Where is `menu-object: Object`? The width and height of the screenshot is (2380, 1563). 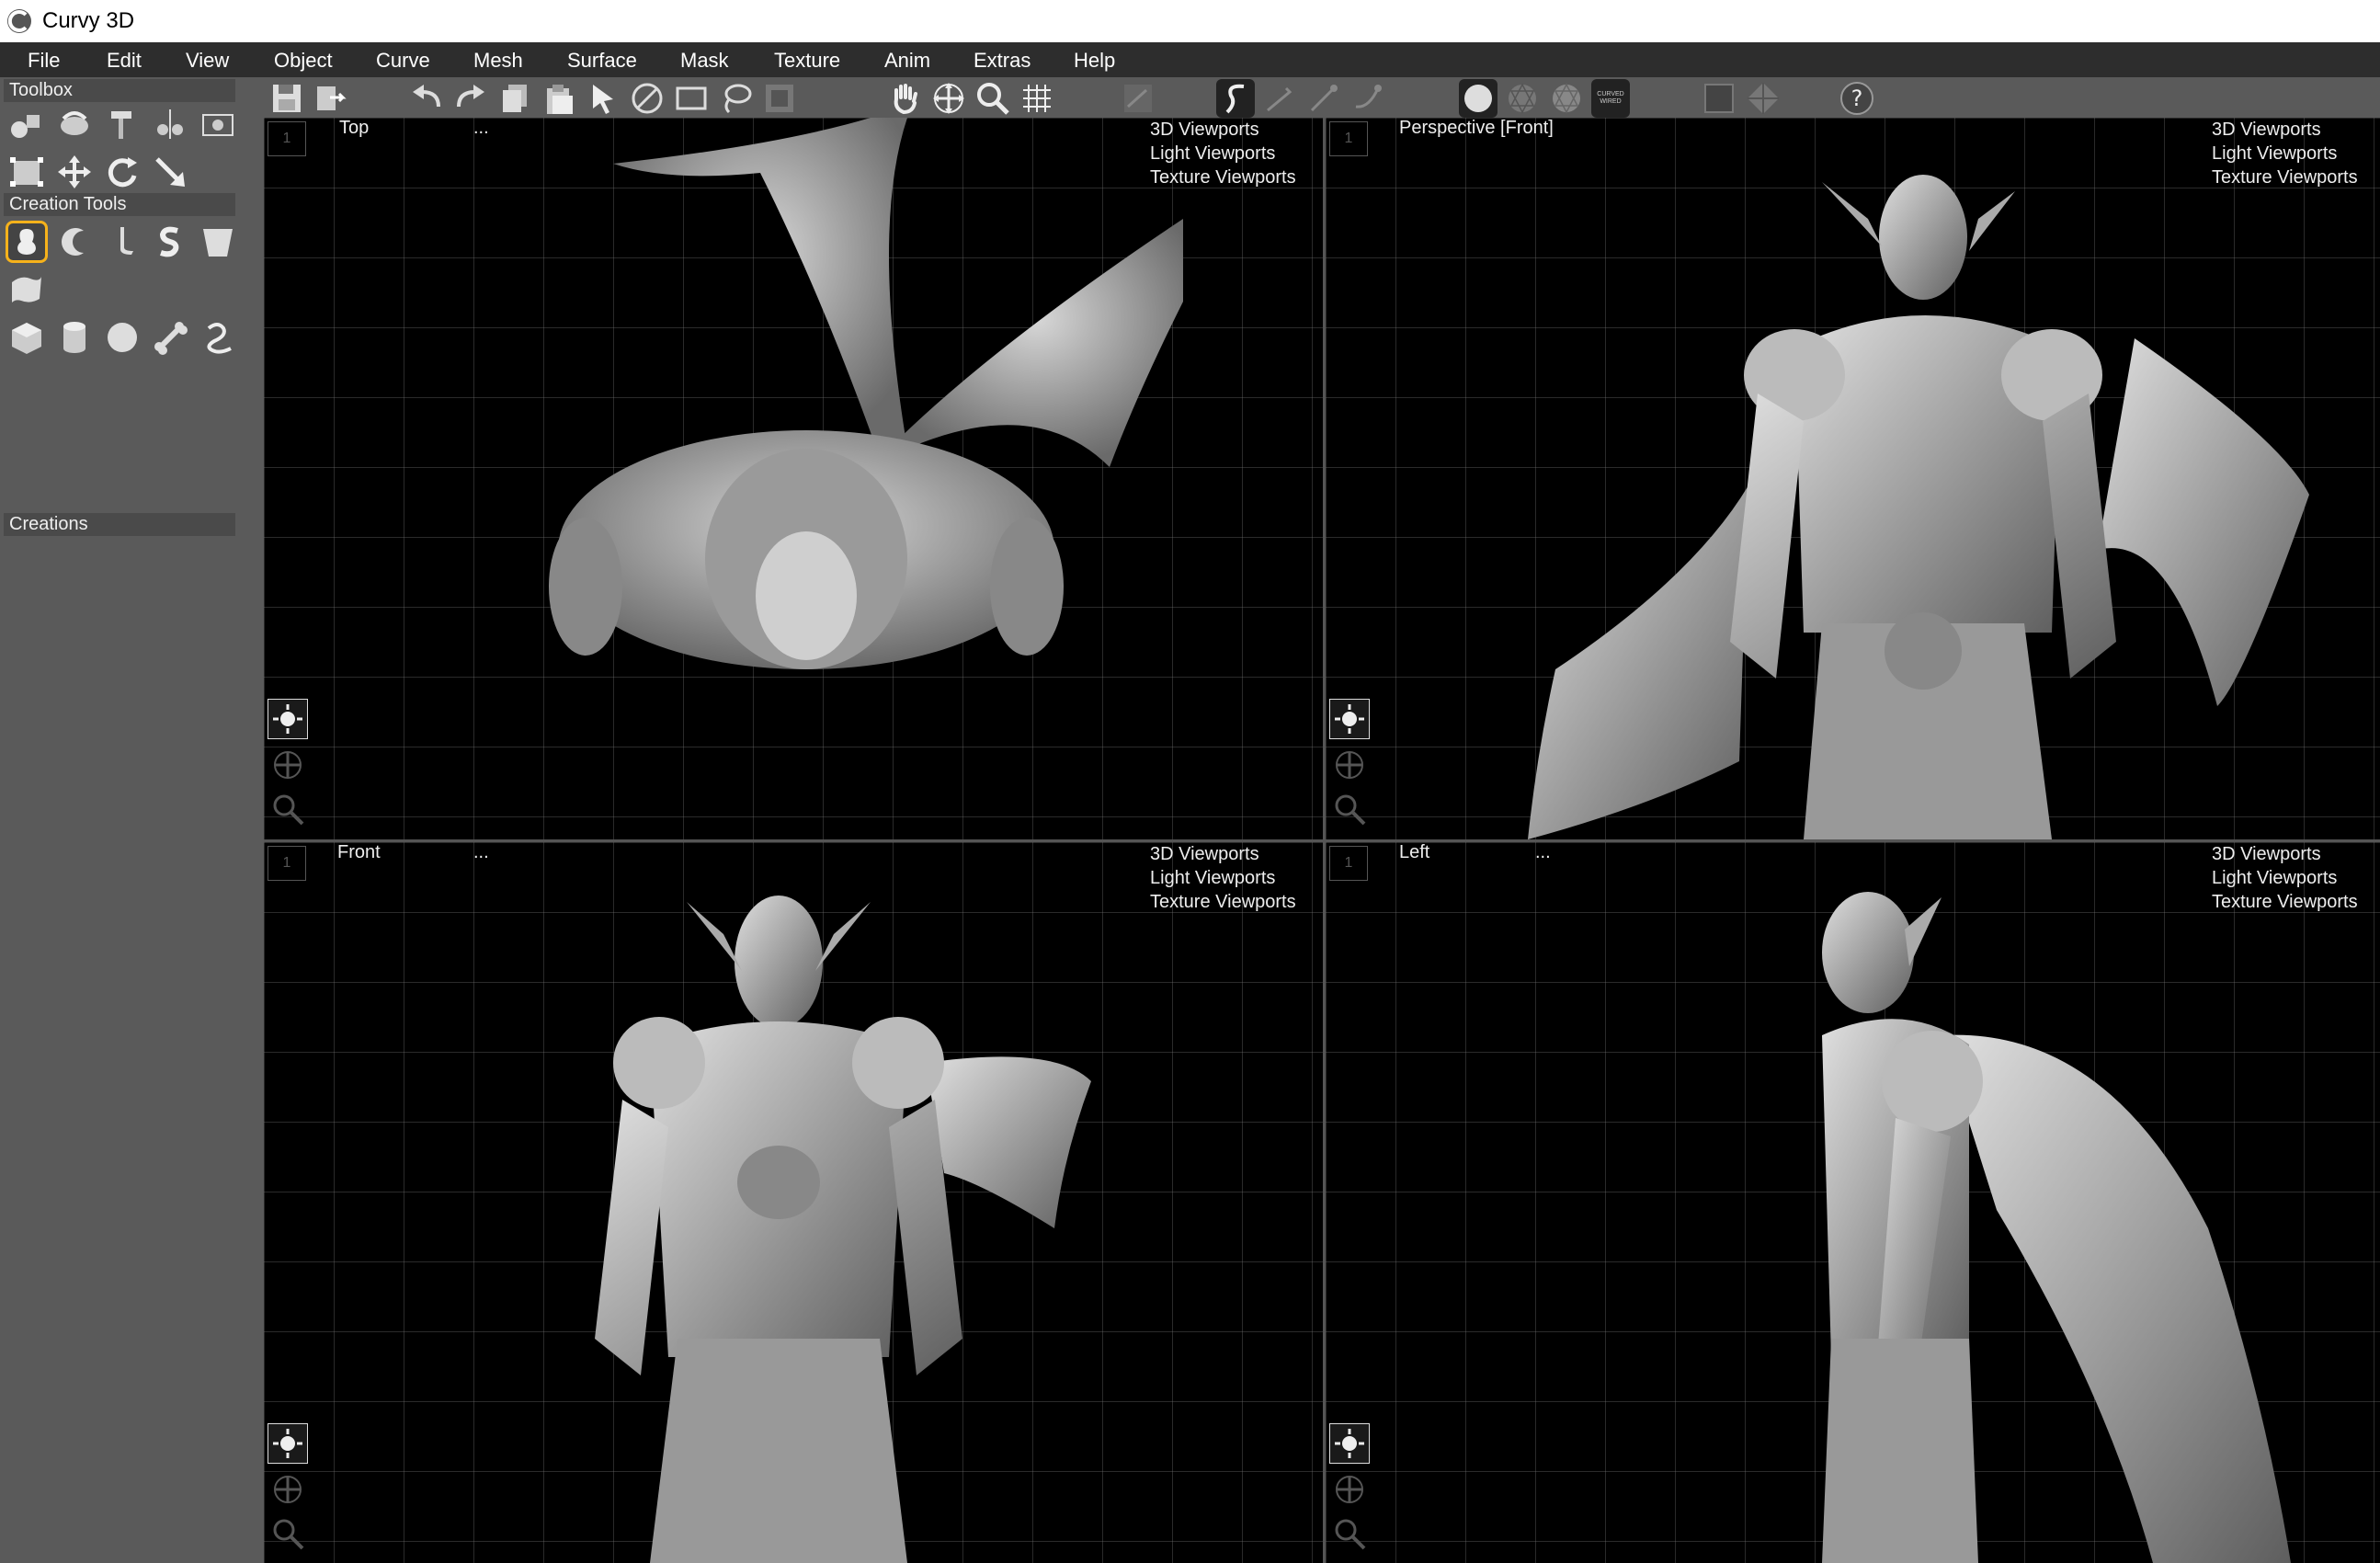 menu-object: Object is located at coordinates (303, 61).